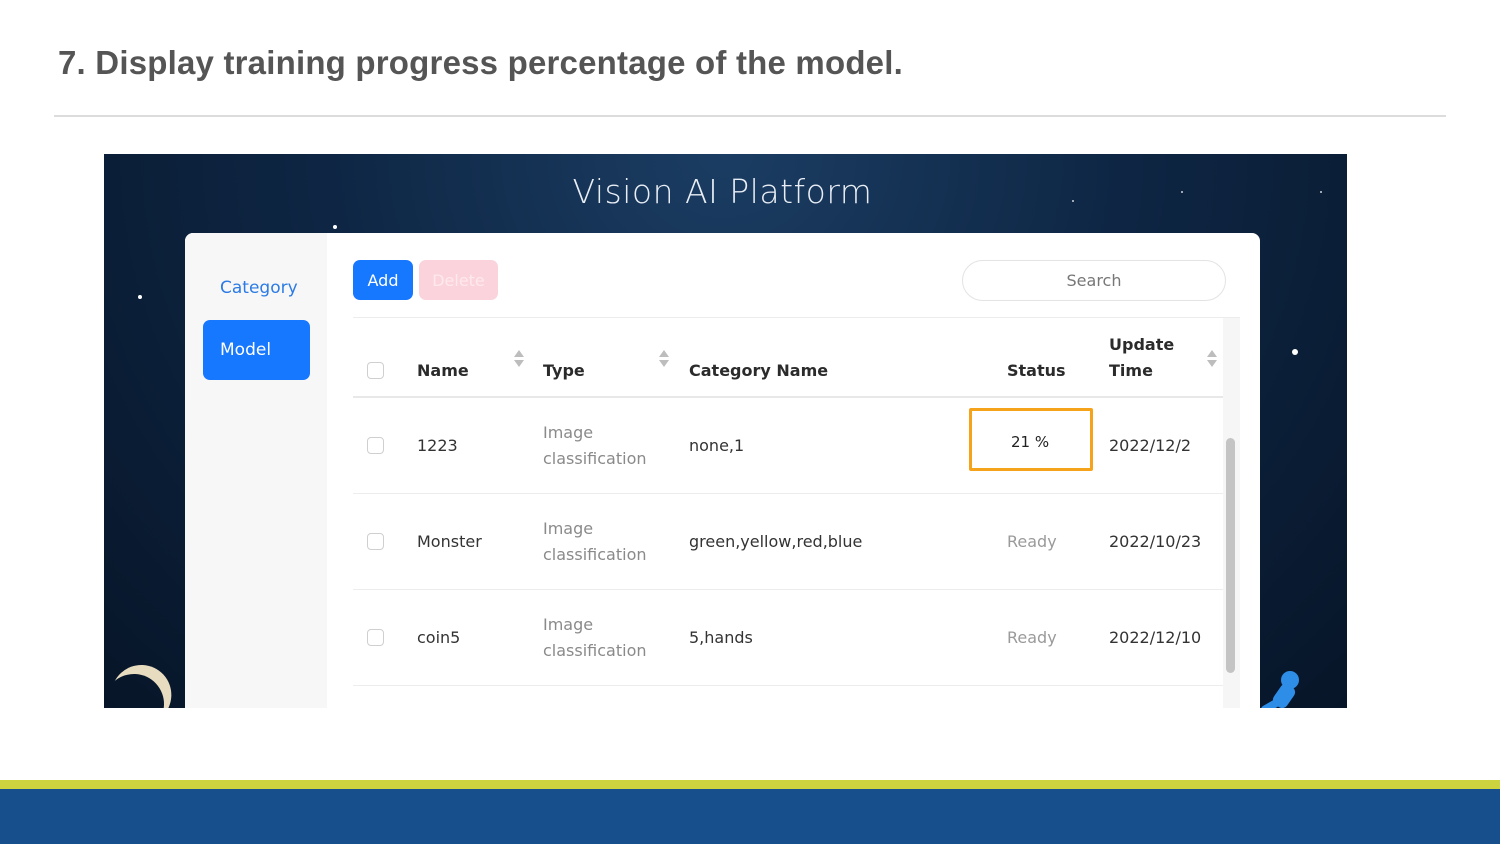 Image resolution: width=1500 pixels, height=844 pixels. I want to click on cell-category: none,1, so click(717, 445).